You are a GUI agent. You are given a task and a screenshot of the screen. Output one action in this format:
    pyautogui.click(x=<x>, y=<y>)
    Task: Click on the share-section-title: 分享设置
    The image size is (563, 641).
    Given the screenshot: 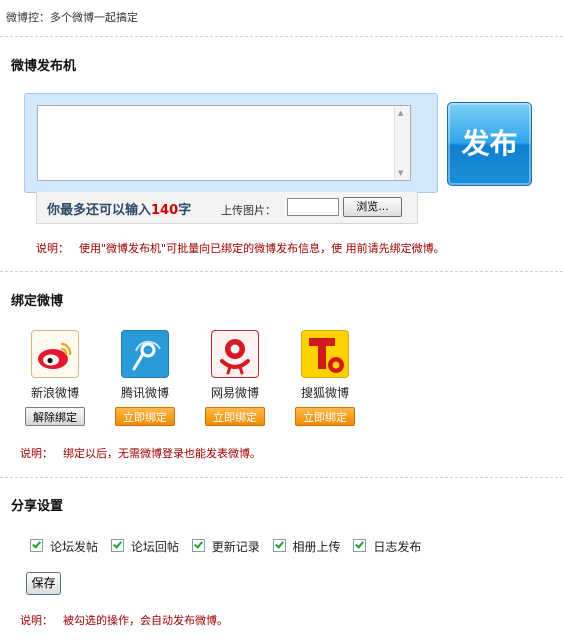 What is the action you would take?
    pyautogui.click(x=37, y=506)
    